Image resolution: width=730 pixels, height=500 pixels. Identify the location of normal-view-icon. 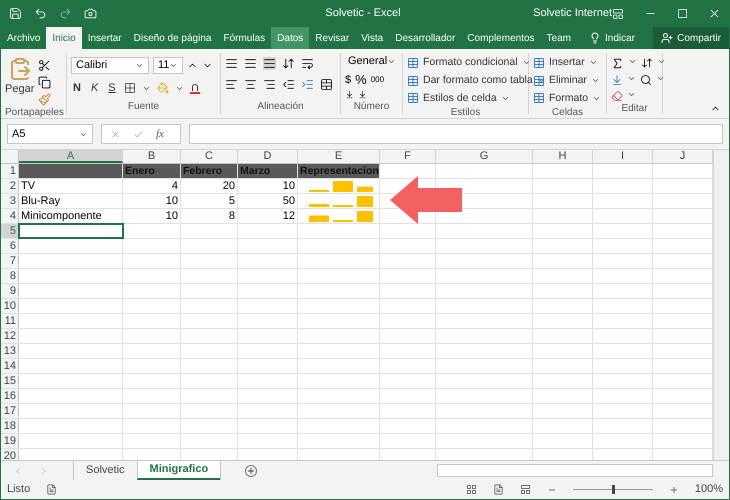
(471, 489).